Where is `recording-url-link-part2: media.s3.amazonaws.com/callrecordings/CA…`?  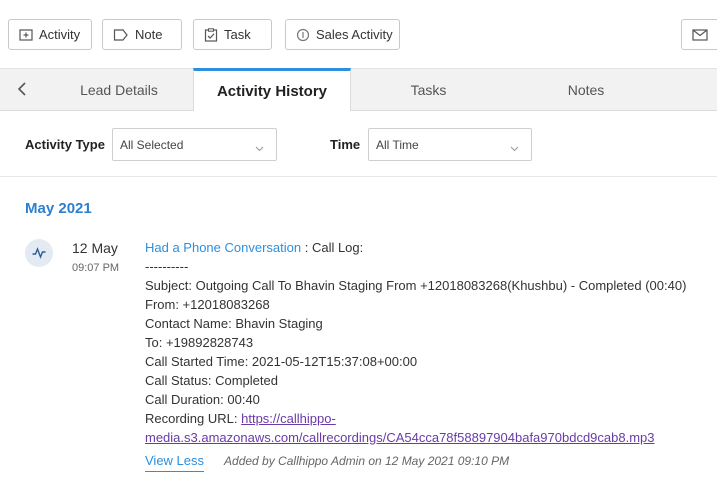
recording-url-link-part2: media.s3.amazonaws.com/callrecordings/CA… is located at coordinates (431, 437).